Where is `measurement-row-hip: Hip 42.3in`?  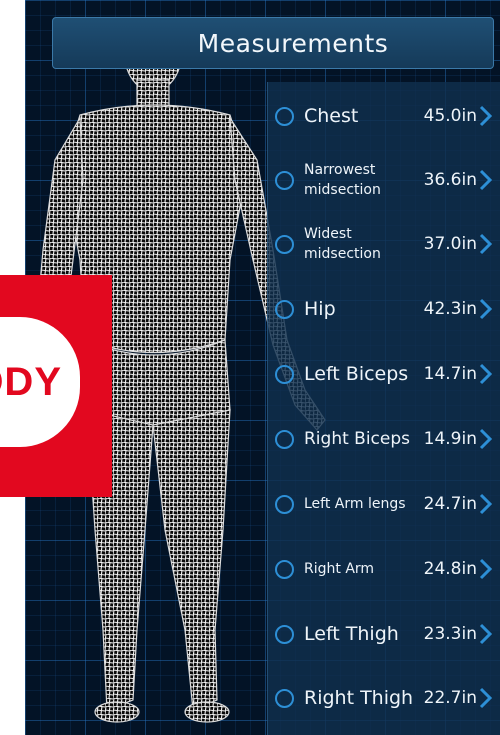
measurement-row-hip: Hip 42.3in is located at coordinates (384, 309).